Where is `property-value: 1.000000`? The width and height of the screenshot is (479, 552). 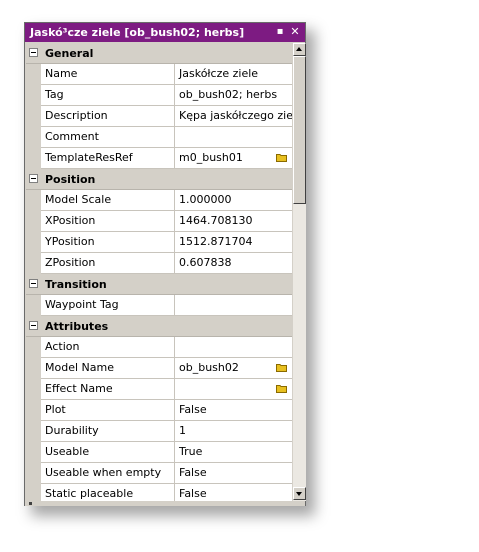 property-value: 1.000000 is located at coordinates (233, 200).